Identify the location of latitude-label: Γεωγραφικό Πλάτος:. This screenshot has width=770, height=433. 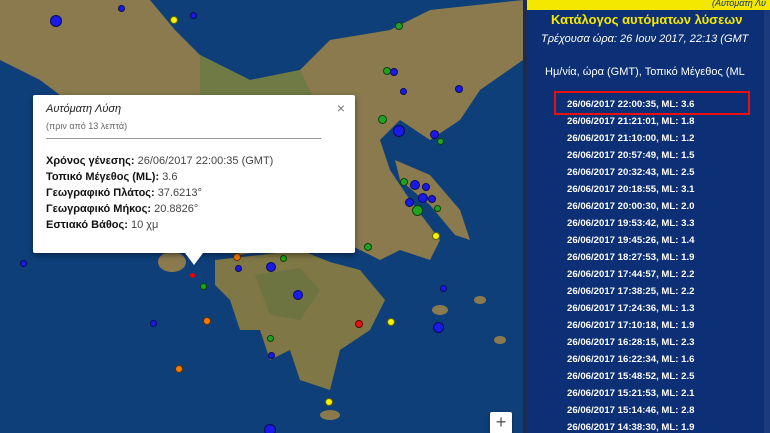
(100, 193).